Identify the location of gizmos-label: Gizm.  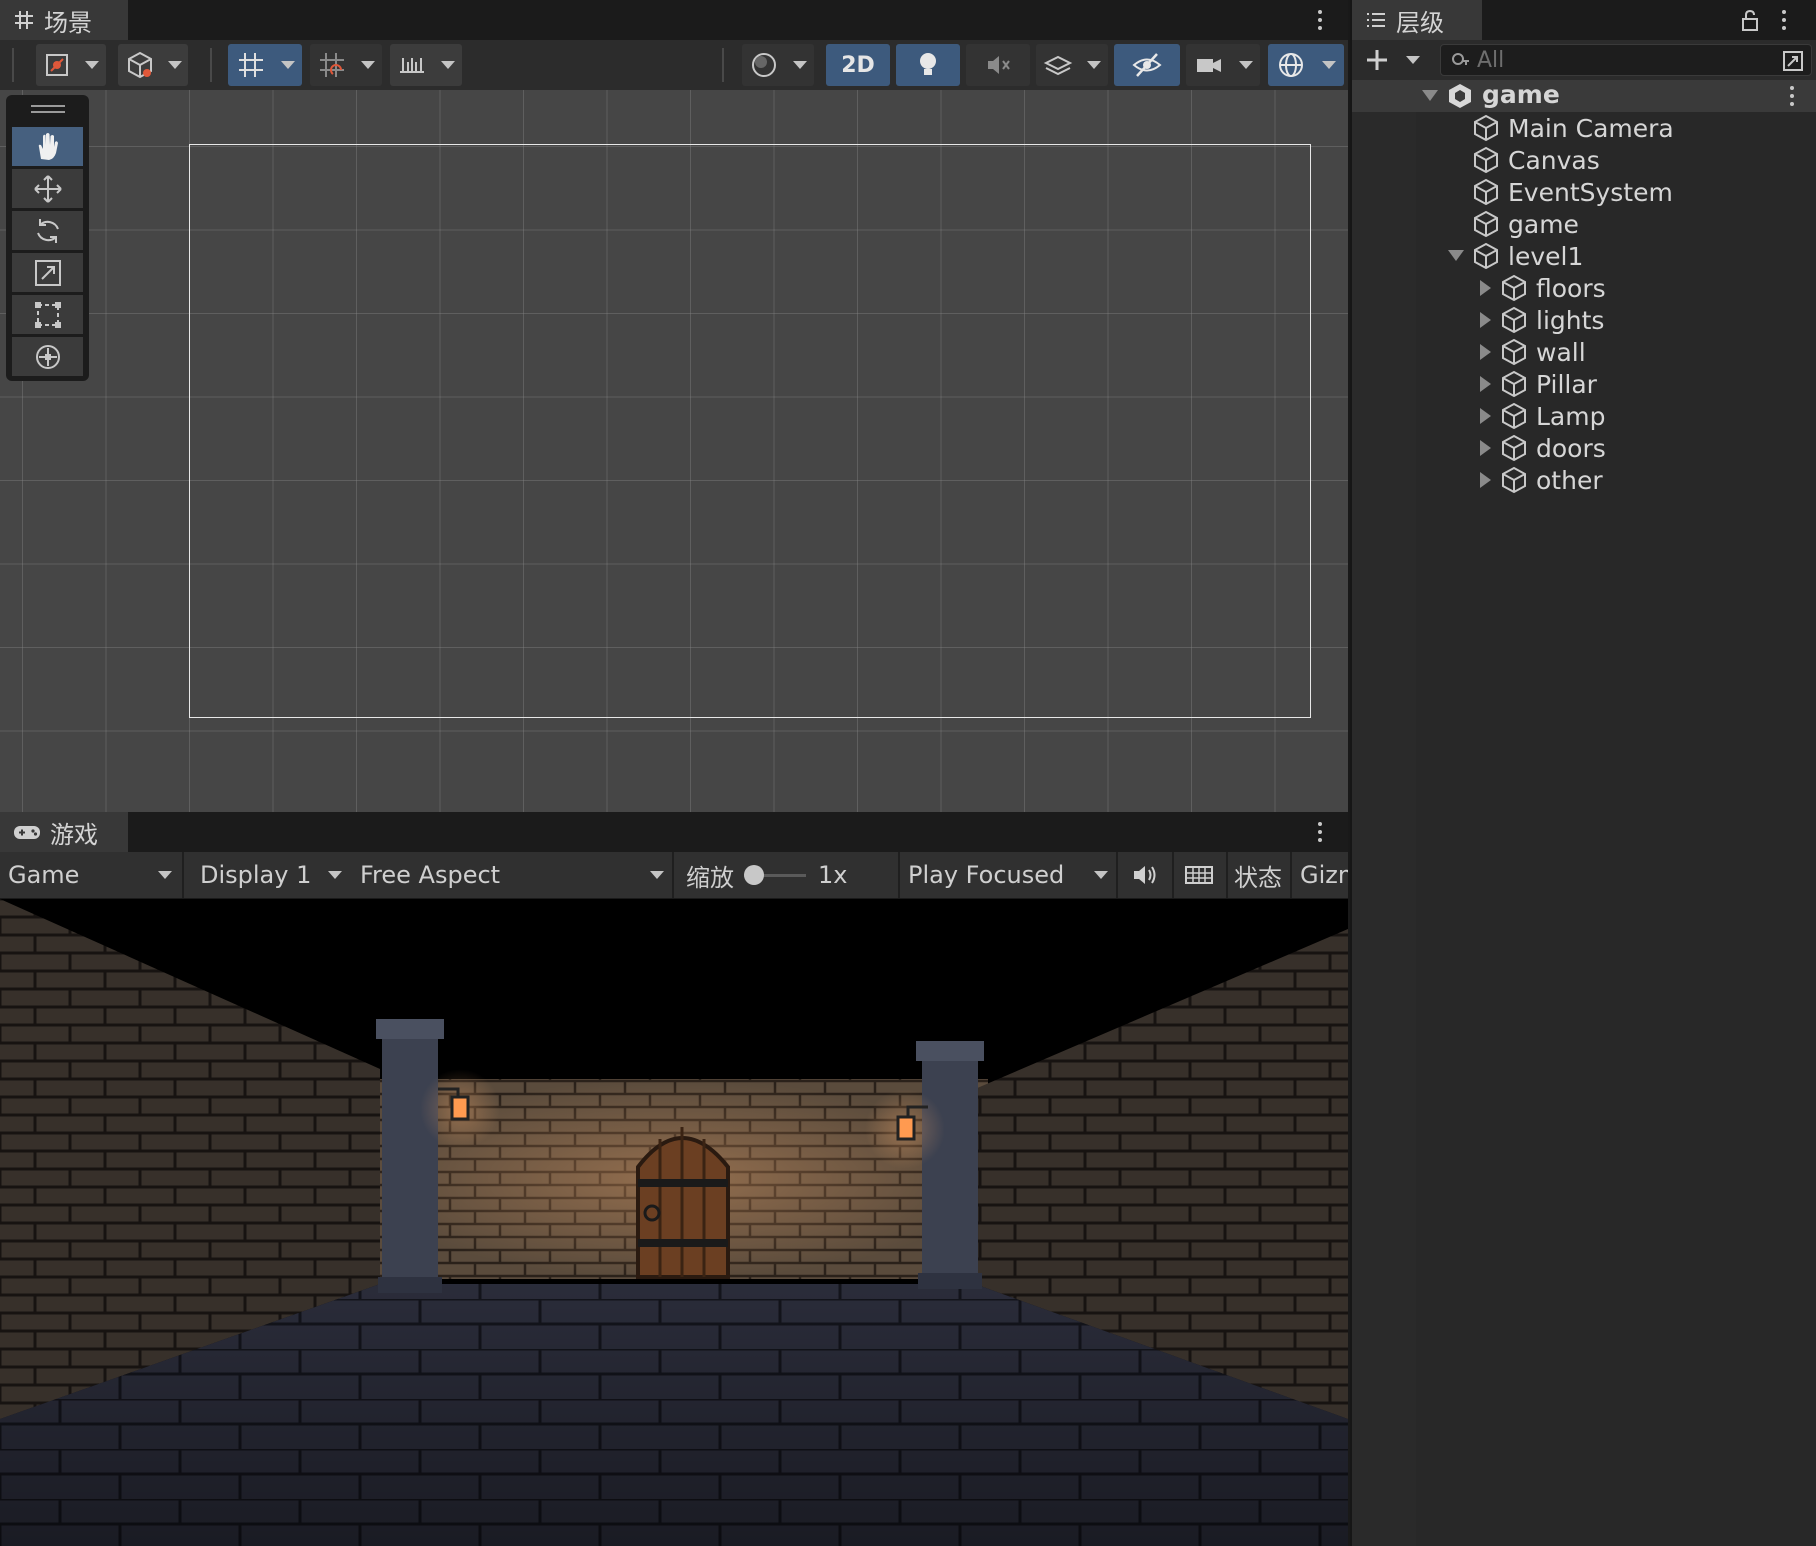
(1324, 875).